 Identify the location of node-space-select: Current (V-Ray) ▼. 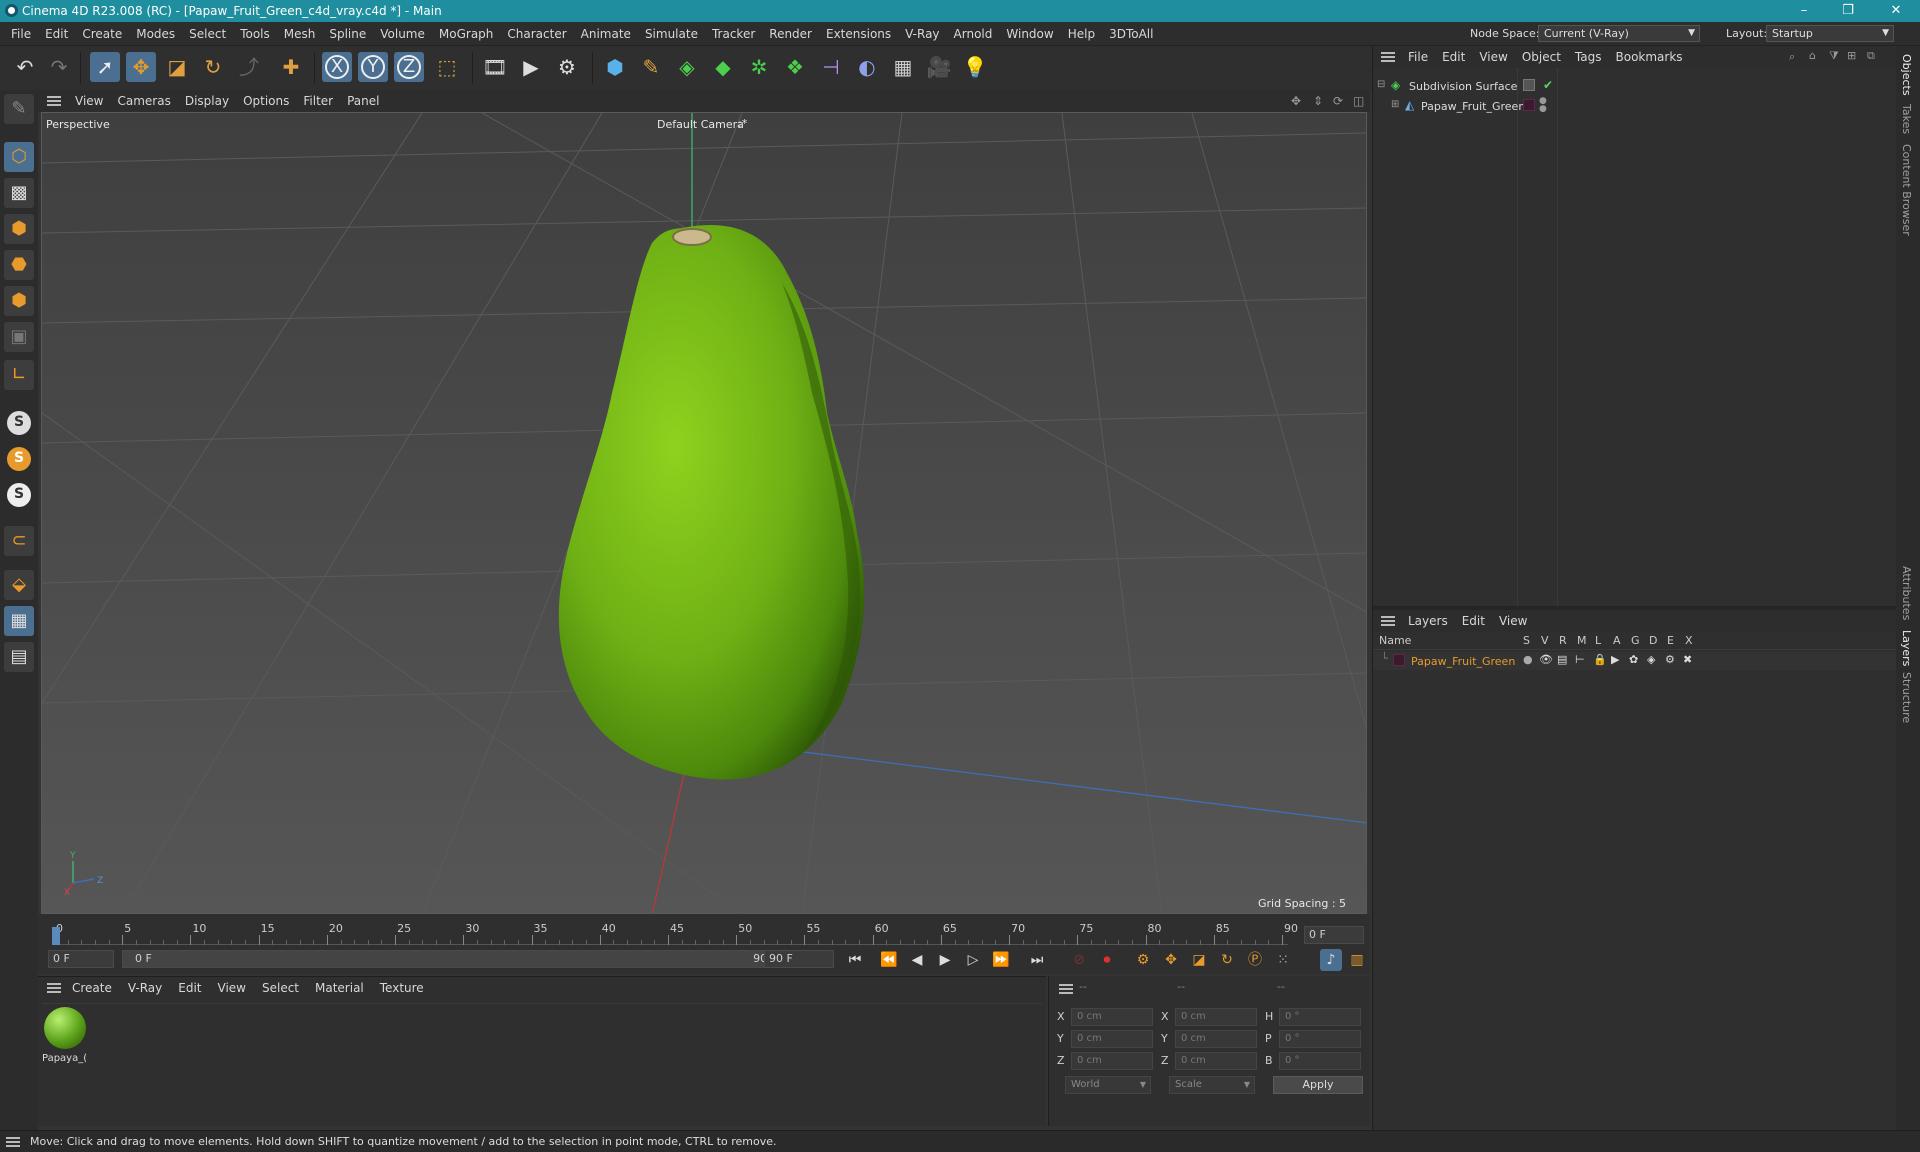
(1619, 33).